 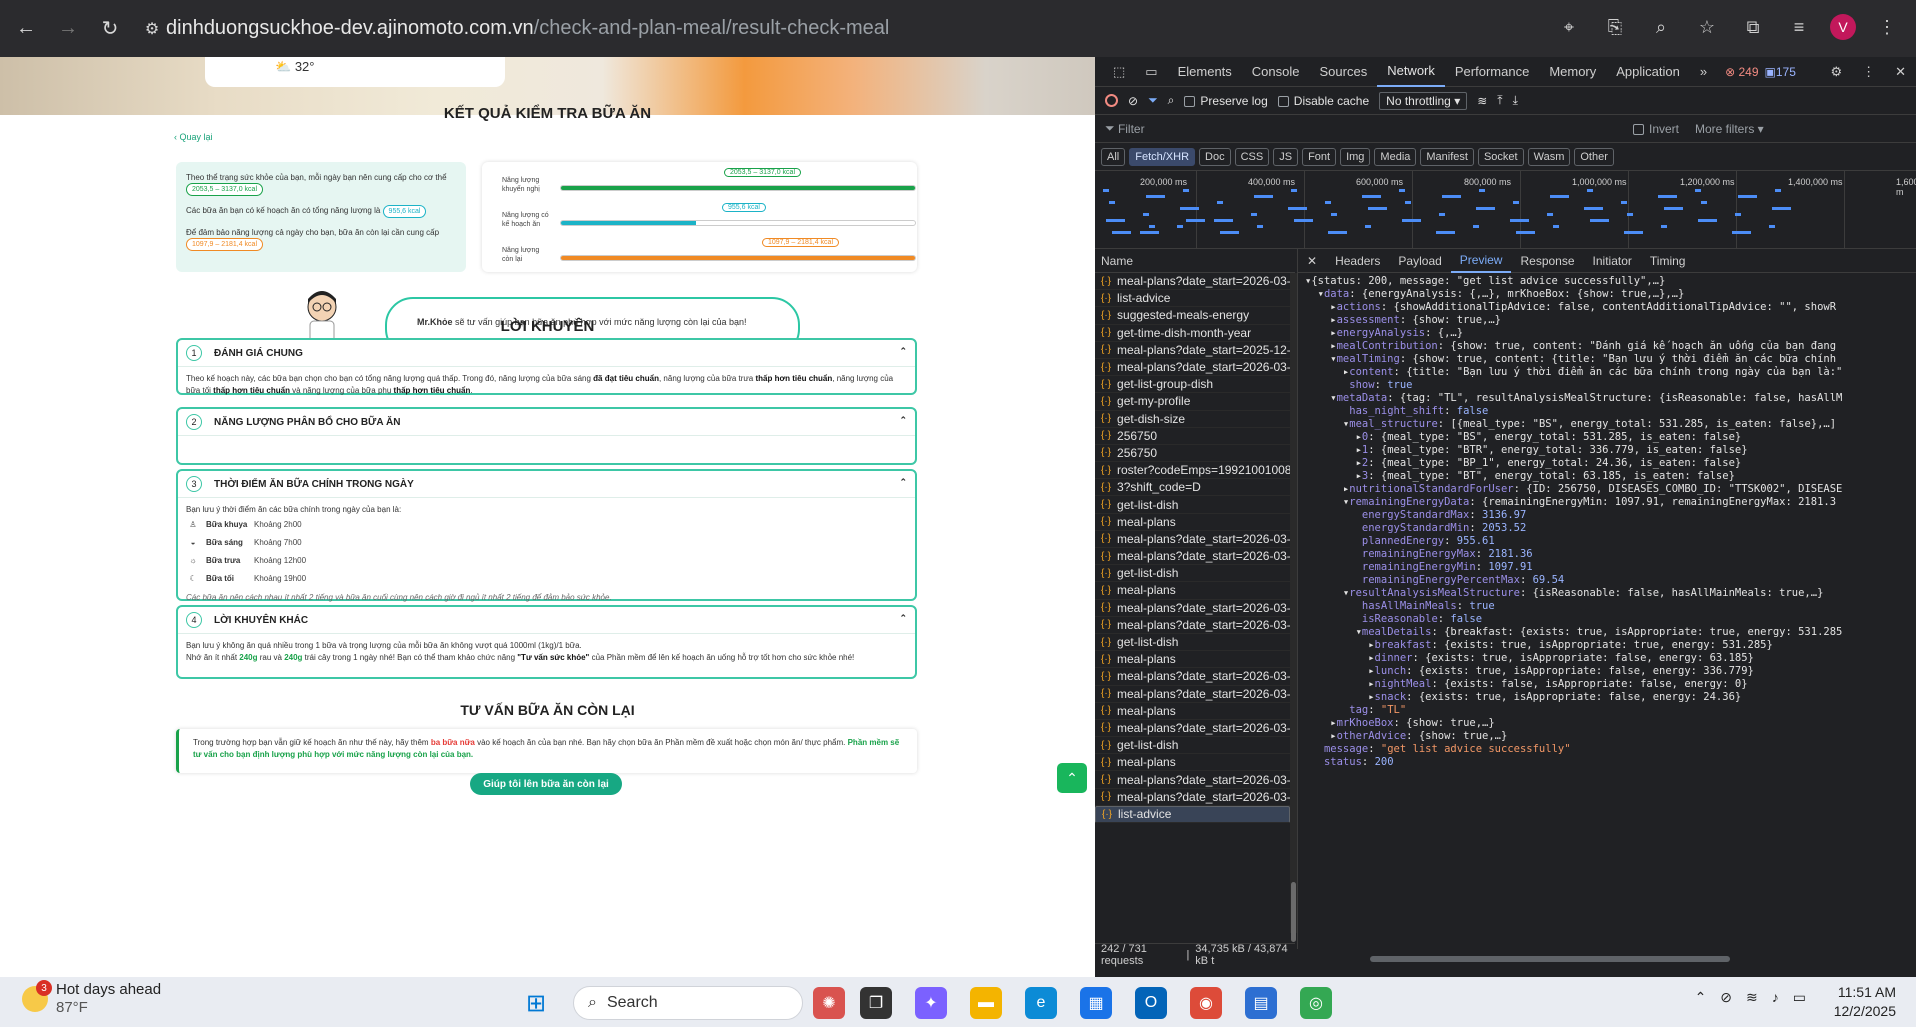 I want to click on filter-type-font: Font, so click(x=1319, y=156).